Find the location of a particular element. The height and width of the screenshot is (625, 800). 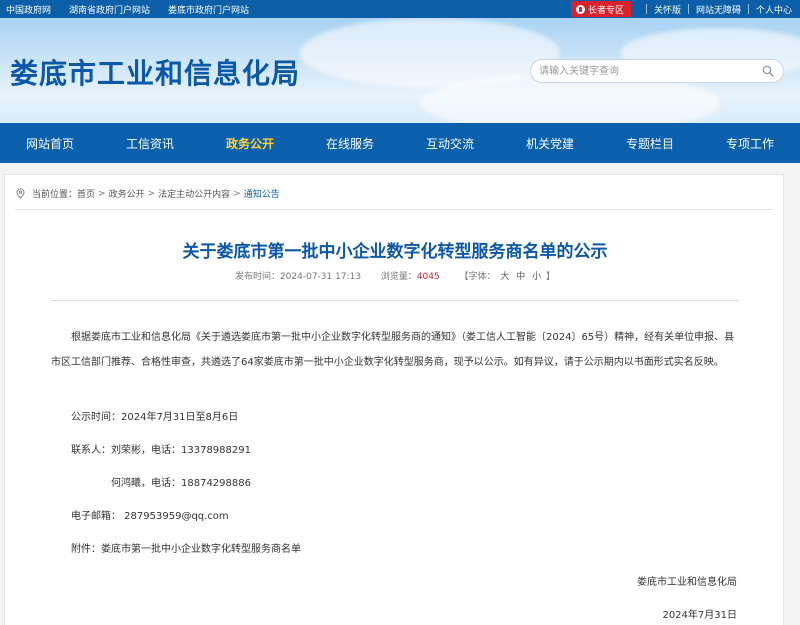

breadcrumb-prefix: 当前位置： is located at coordinates (55, 195).